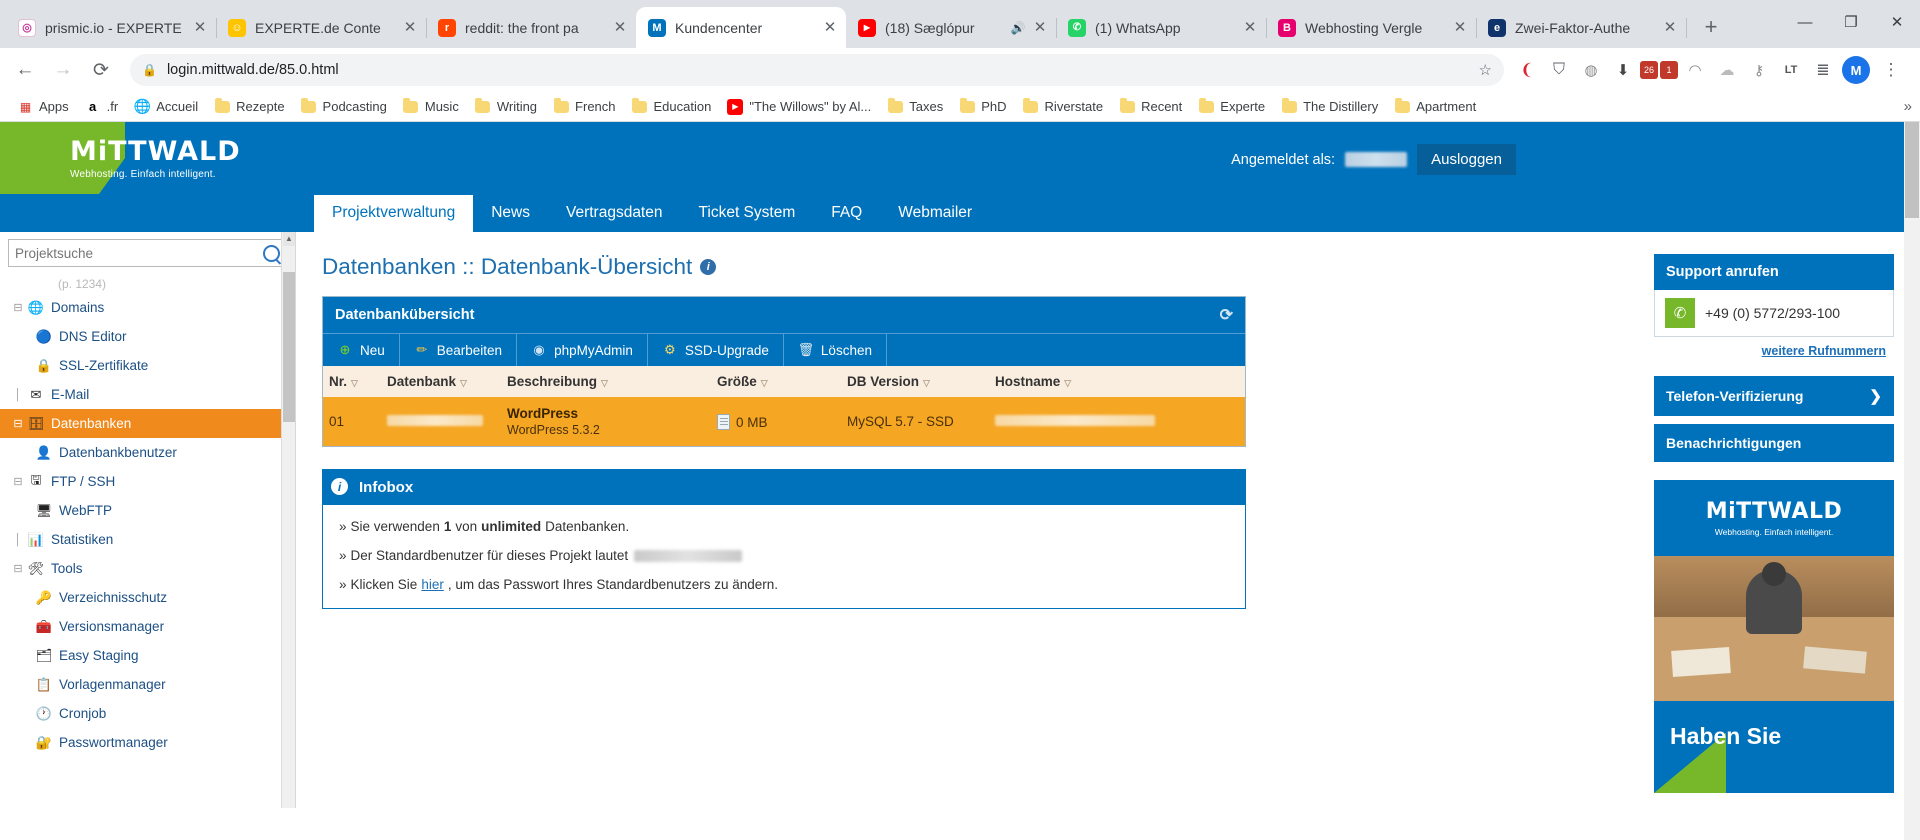 The image size is (1920, 840). I want to click on col-groesse: Größe ▽, so click(776, 381).